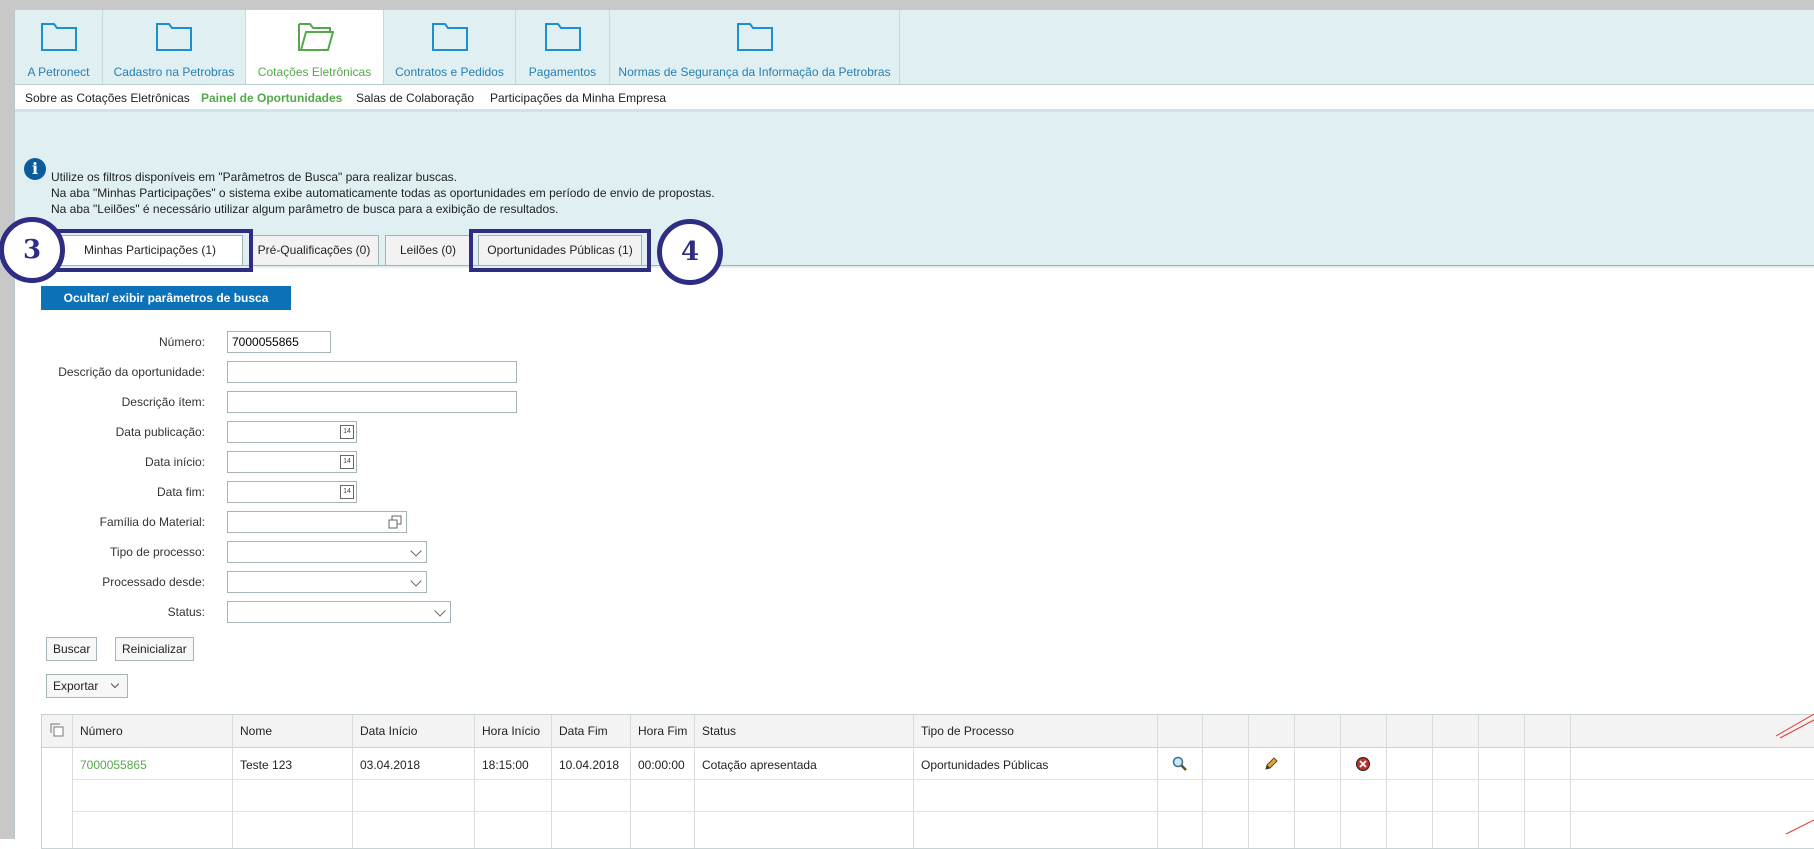 Image resolution: width=1814 pixels, height=849 pixels. Describe the element at coordinates (174, 462) in the screenshot. I see `data-inicio-label: Data início:` at that location.